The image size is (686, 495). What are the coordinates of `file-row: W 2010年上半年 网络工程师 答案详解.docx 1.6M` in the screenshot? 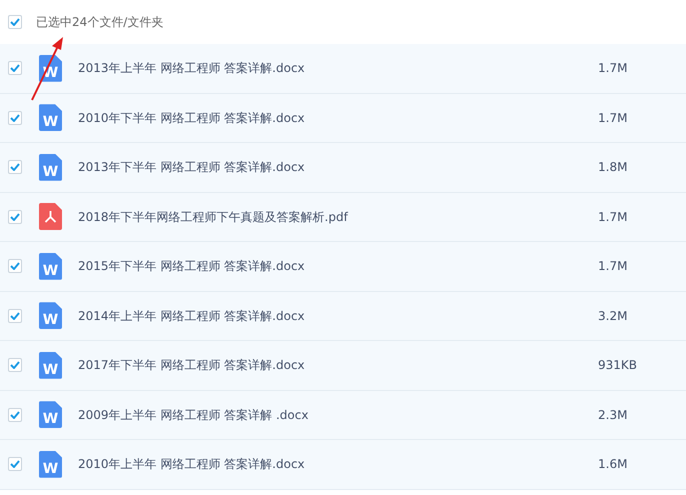 It's located at (343, 465).